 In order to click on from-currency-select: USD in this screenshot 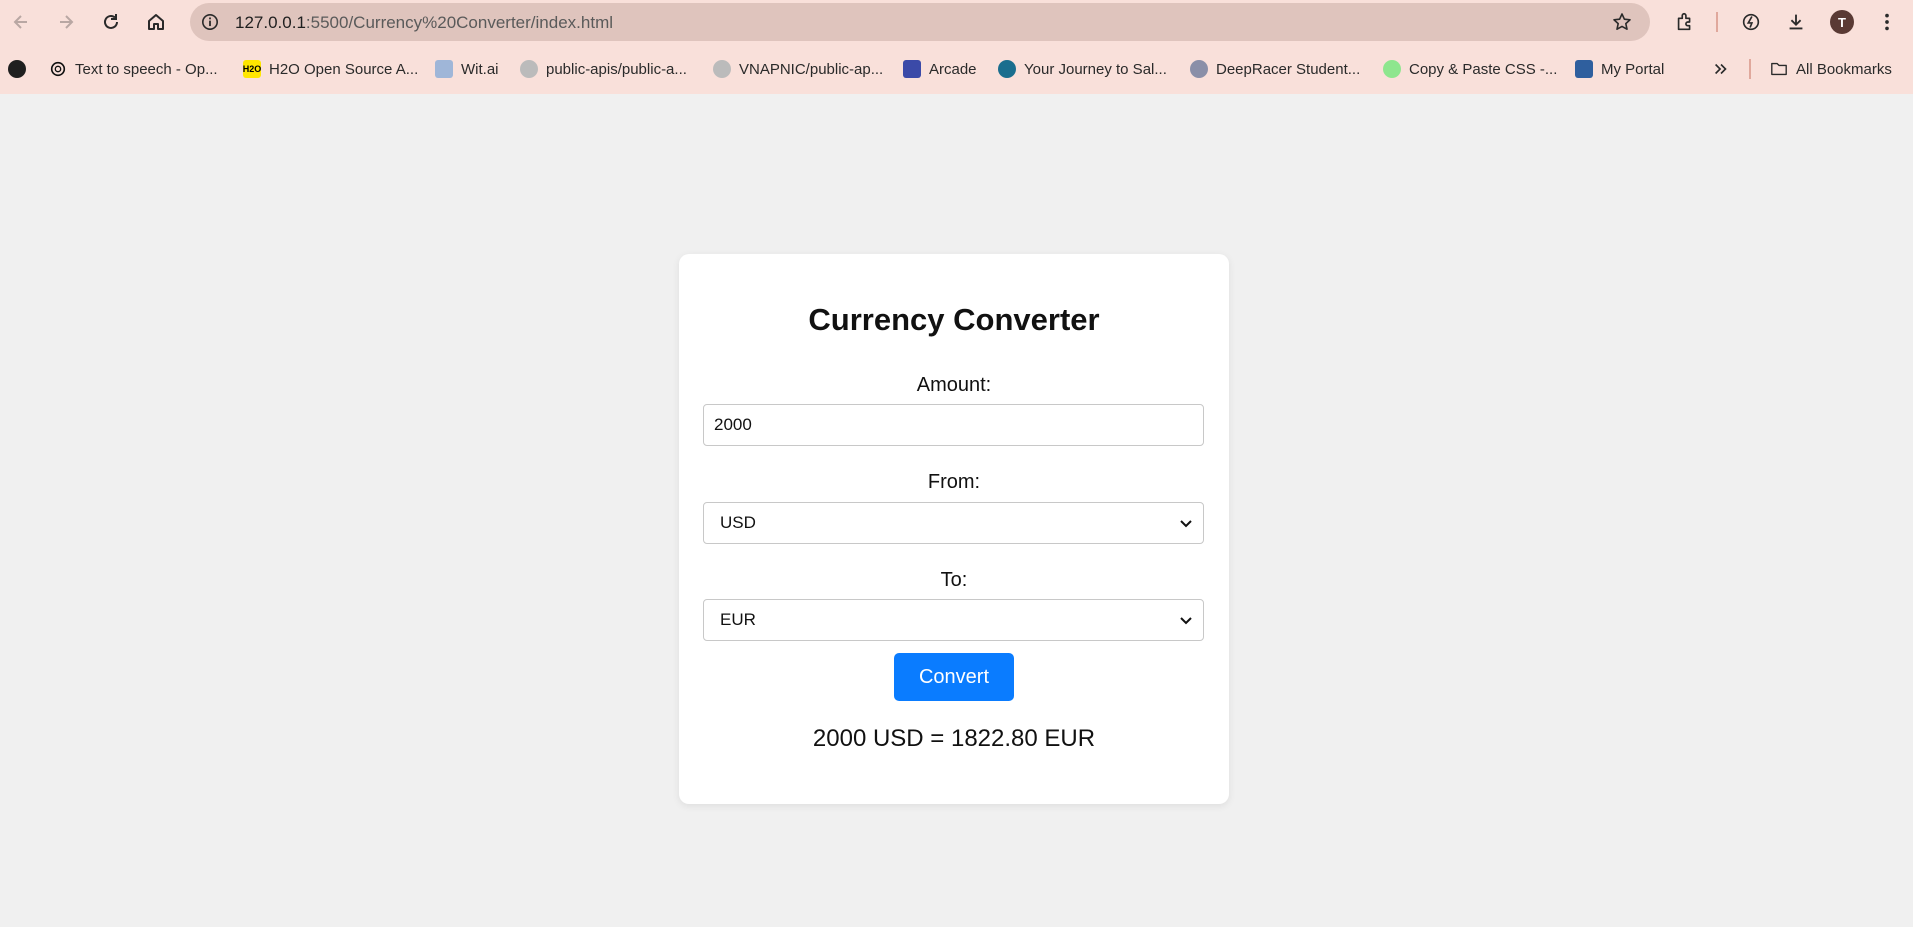, I will do `click(953, 523)`.